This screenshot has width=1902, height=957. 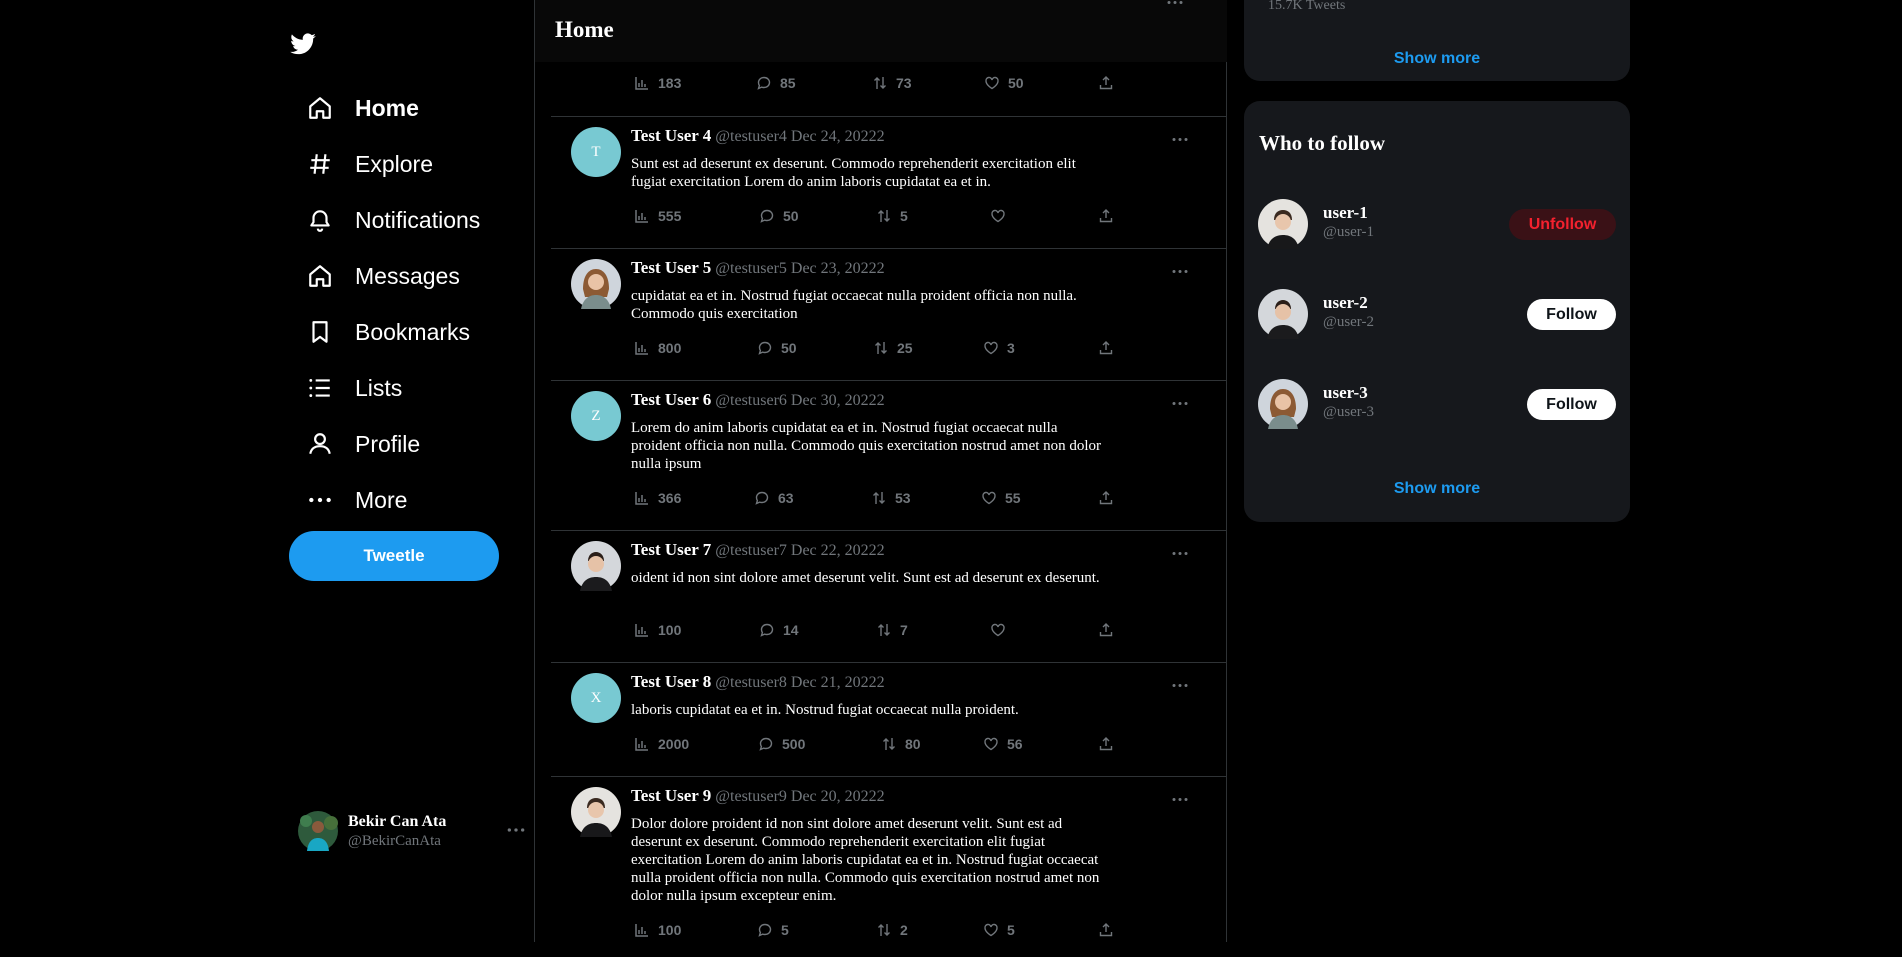 What do you see at coordinates (671, 399) in the screenshot?
I see `tweet-author-name: Test User 6` at bounding box center [671, 399].